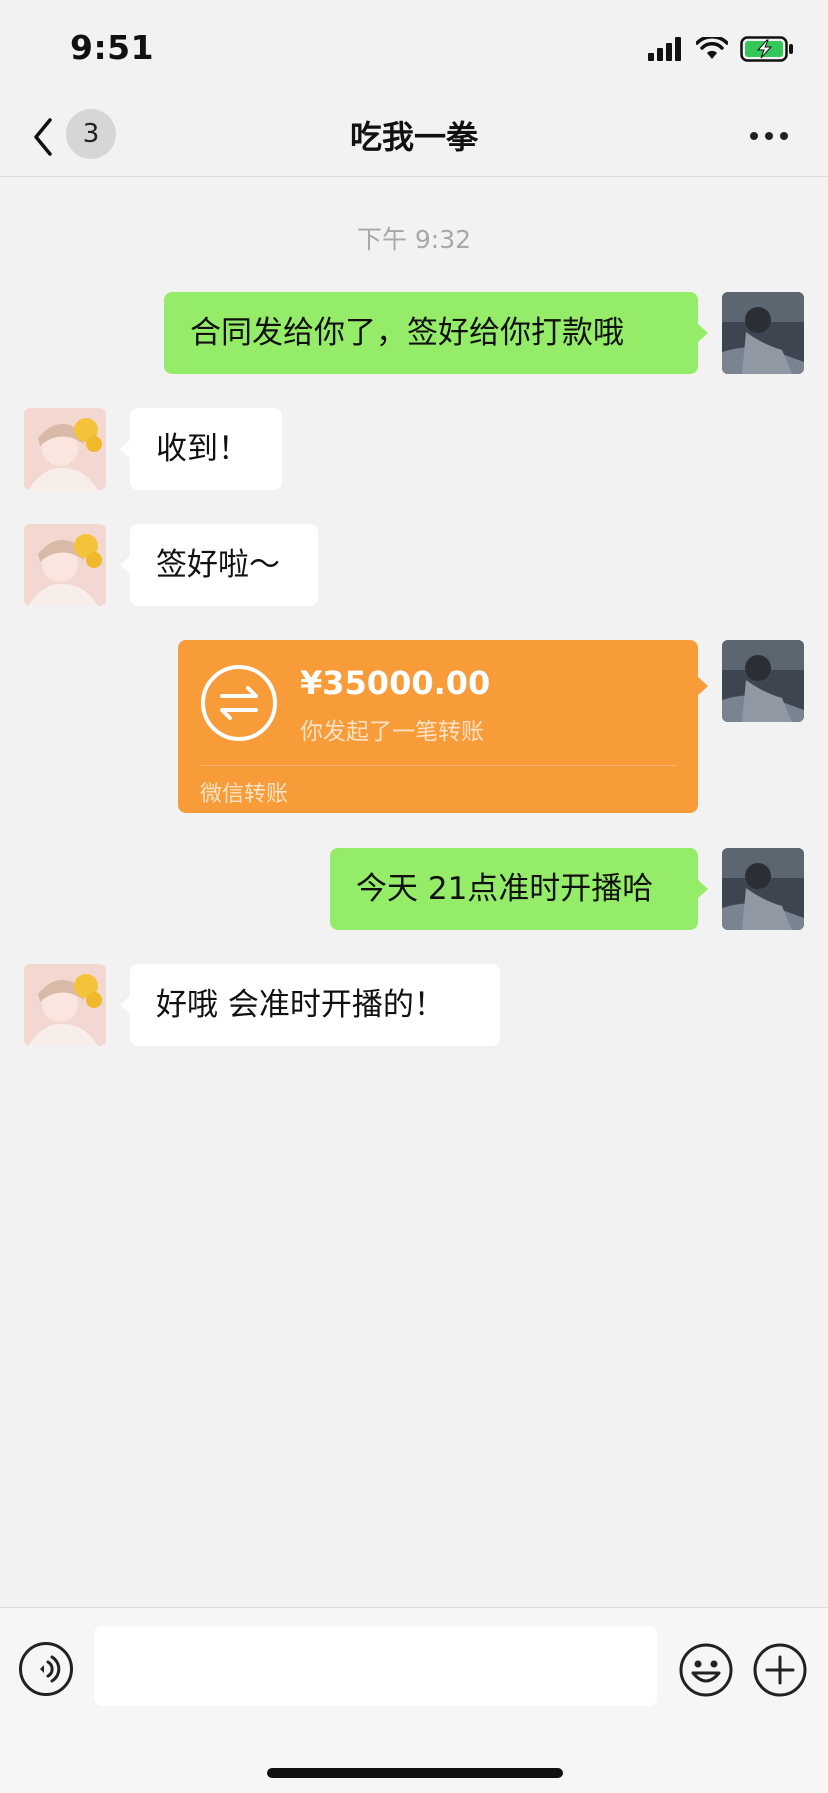 This screenshot has height=1793, width=828. I want to click on message-text: 收到！, so click(202, 449).